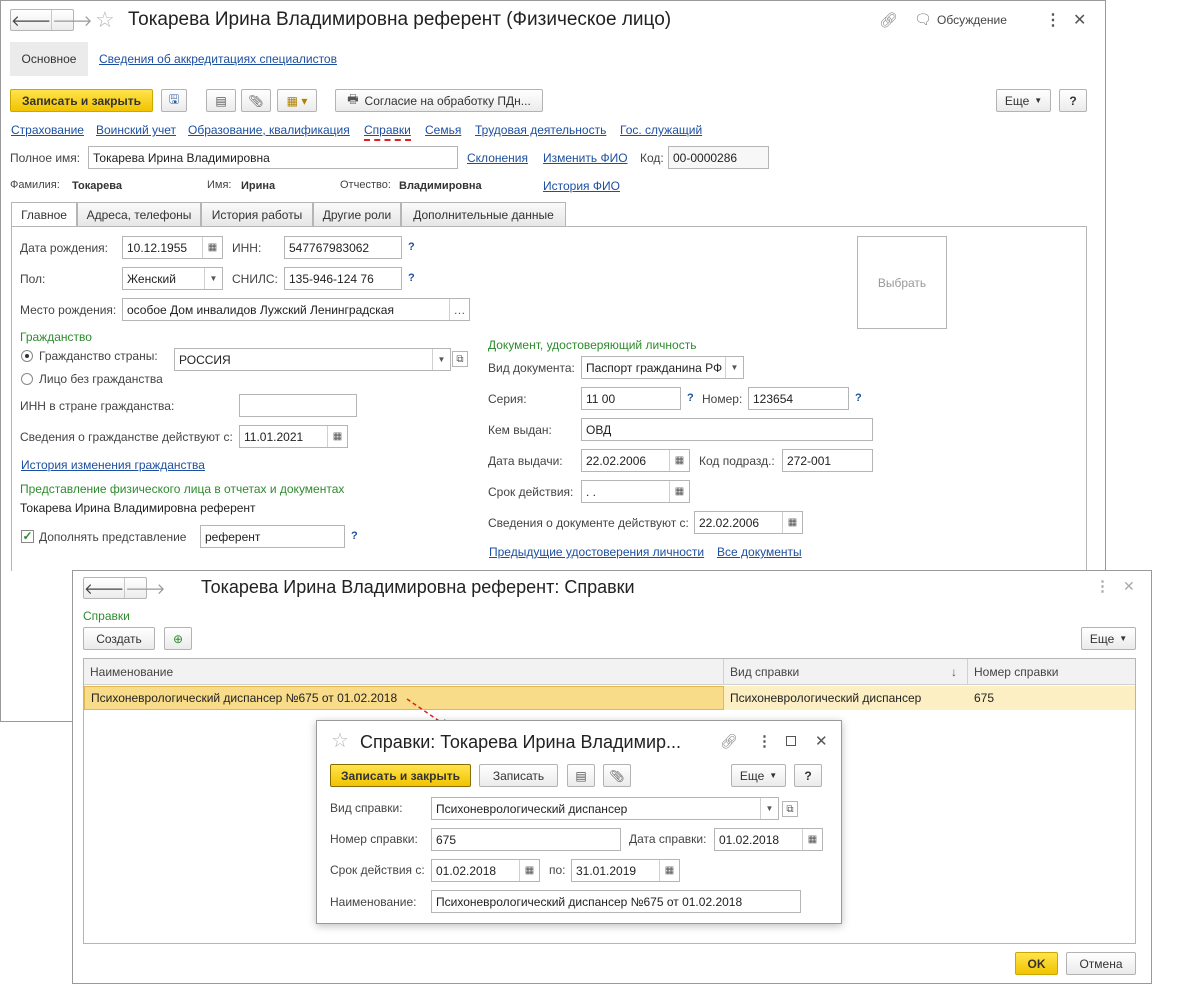 Image resolution: width=1182 pixels, height=1004 pixels. What do you see at coordinates (218, 59) in the screenshot?
I see `tab-accreditation: Сведения об аккредитациях специалистов` at bounding box center [218, 59].